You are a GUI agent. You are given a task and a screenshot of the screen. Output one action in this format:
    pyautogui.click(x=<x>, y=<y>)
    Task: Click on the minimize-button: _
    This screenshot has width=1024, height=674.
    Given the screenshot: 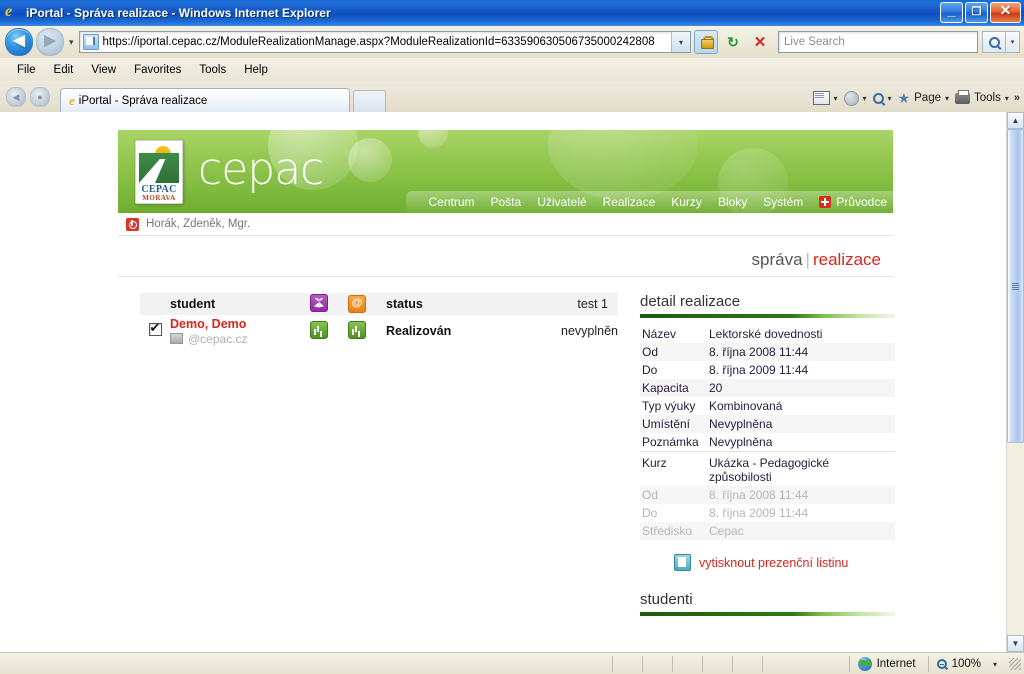 What is the action you would take?
    pyautogui.click(x=951, y=12)
    